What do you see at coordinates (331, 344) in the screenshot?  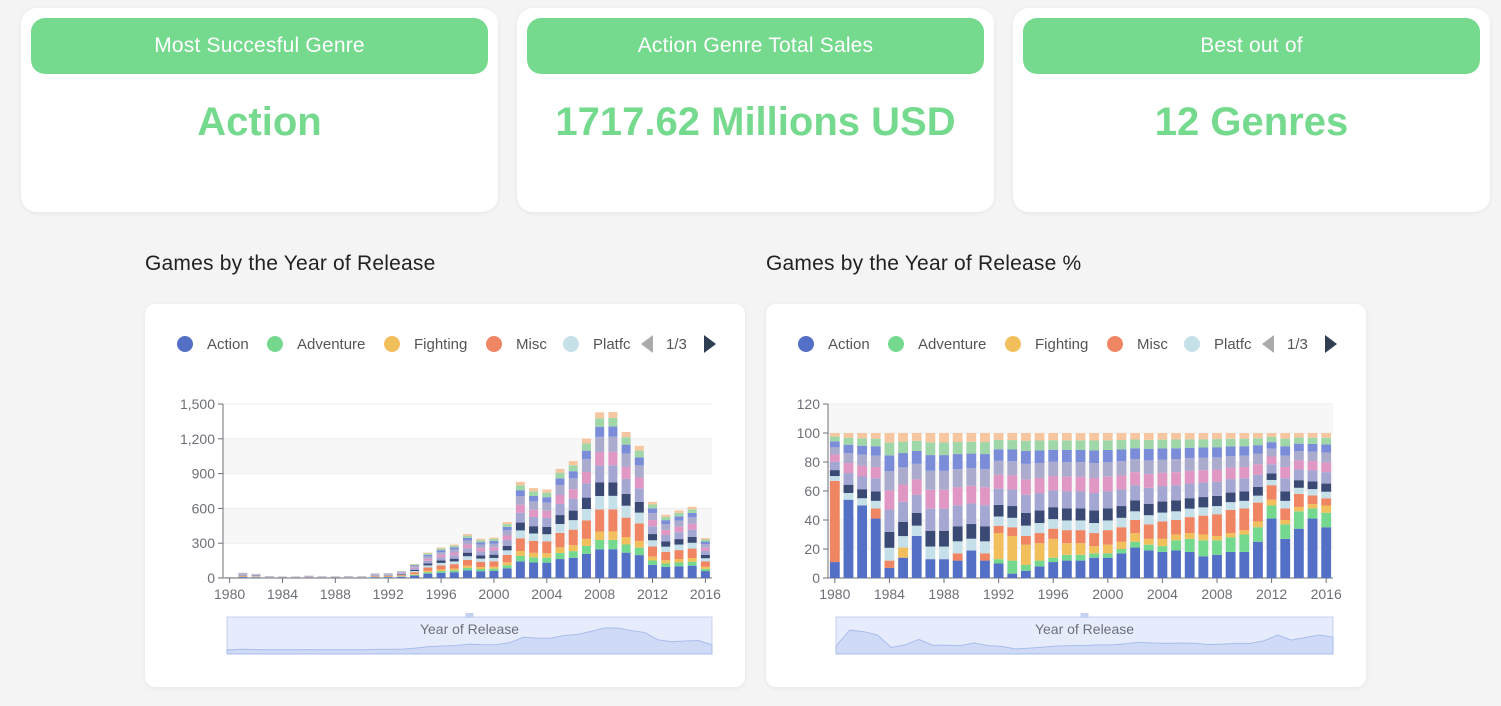 I see `legend-item-label: Adventure` at bounding box center [331, 344].